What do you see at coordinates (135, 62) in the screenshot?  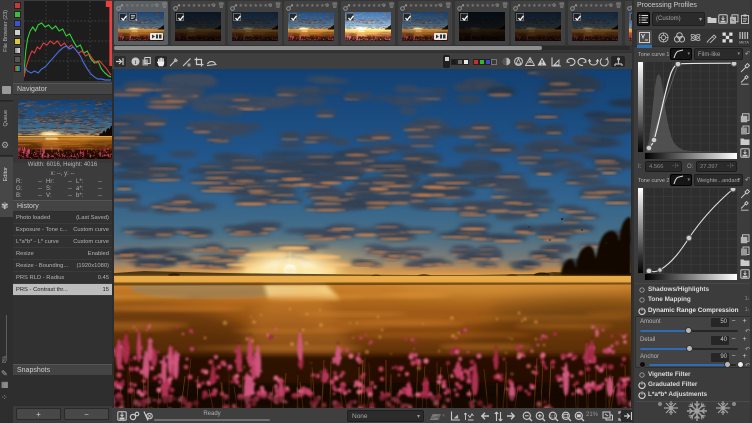 I see `svg-text: i` at bounding box center [135, 62].